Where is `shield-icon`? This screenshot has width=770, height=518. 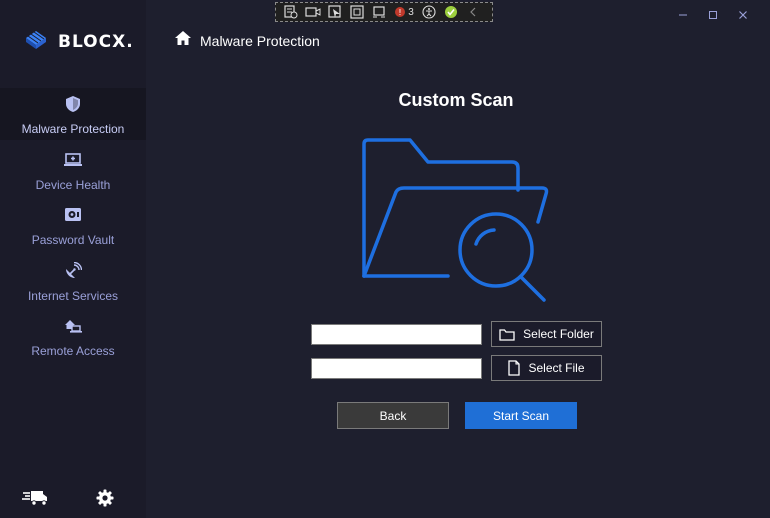 shield-icon is located at coordinates (73, 104).